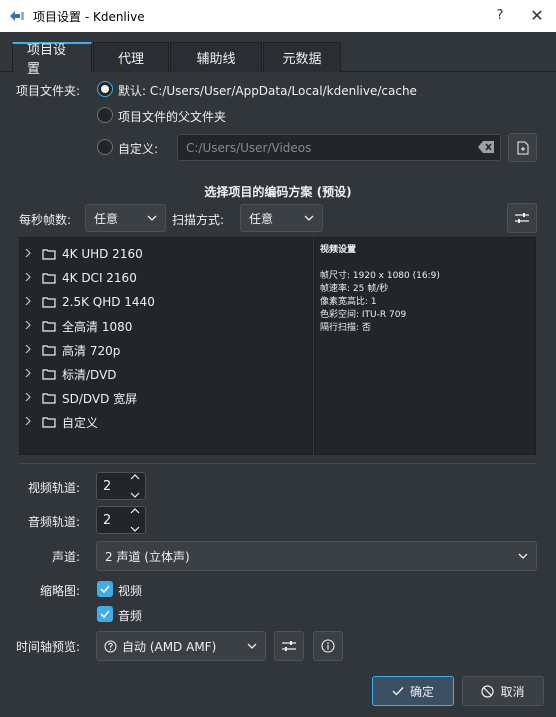  What do you see at coordinates (345, 328) in the screenshot?
I see `info-line: 隔行扫描: 否` at bounding box center [345, 328].